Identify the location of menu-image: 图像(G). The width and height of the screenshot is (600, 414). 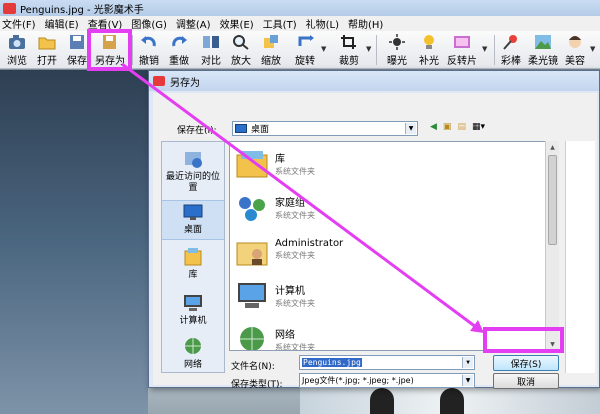
(149, 23).